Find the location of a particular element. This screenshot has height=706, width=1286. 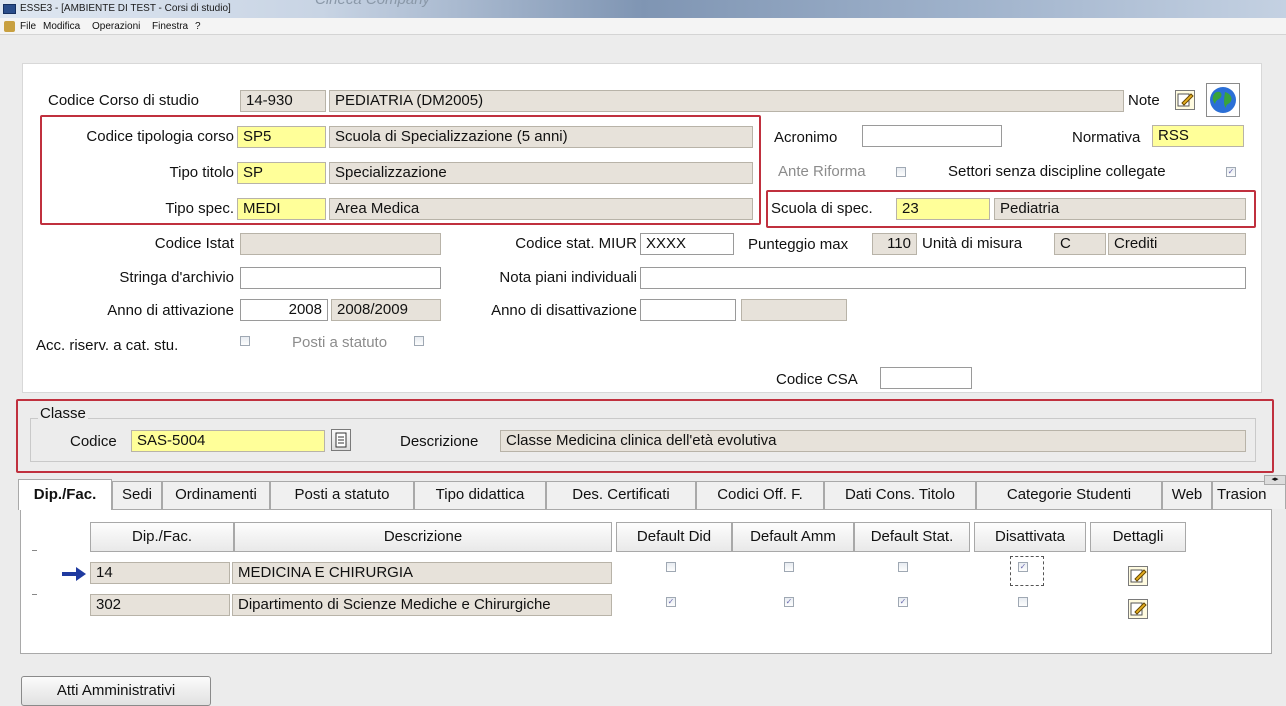

punteggio-field: 110 is located at coordinates (894, 244).